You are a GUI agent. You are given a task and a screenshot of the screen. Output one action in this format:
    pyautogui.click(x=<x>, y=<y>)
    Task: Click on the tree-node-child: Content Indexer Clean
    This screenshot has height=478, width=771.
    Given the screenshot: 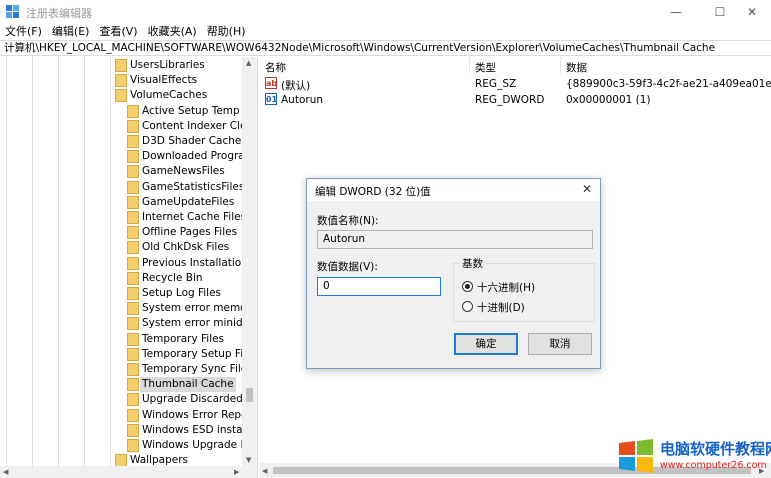 What is the action you would take?
    pyautogui.click(x=128, y=126)
    